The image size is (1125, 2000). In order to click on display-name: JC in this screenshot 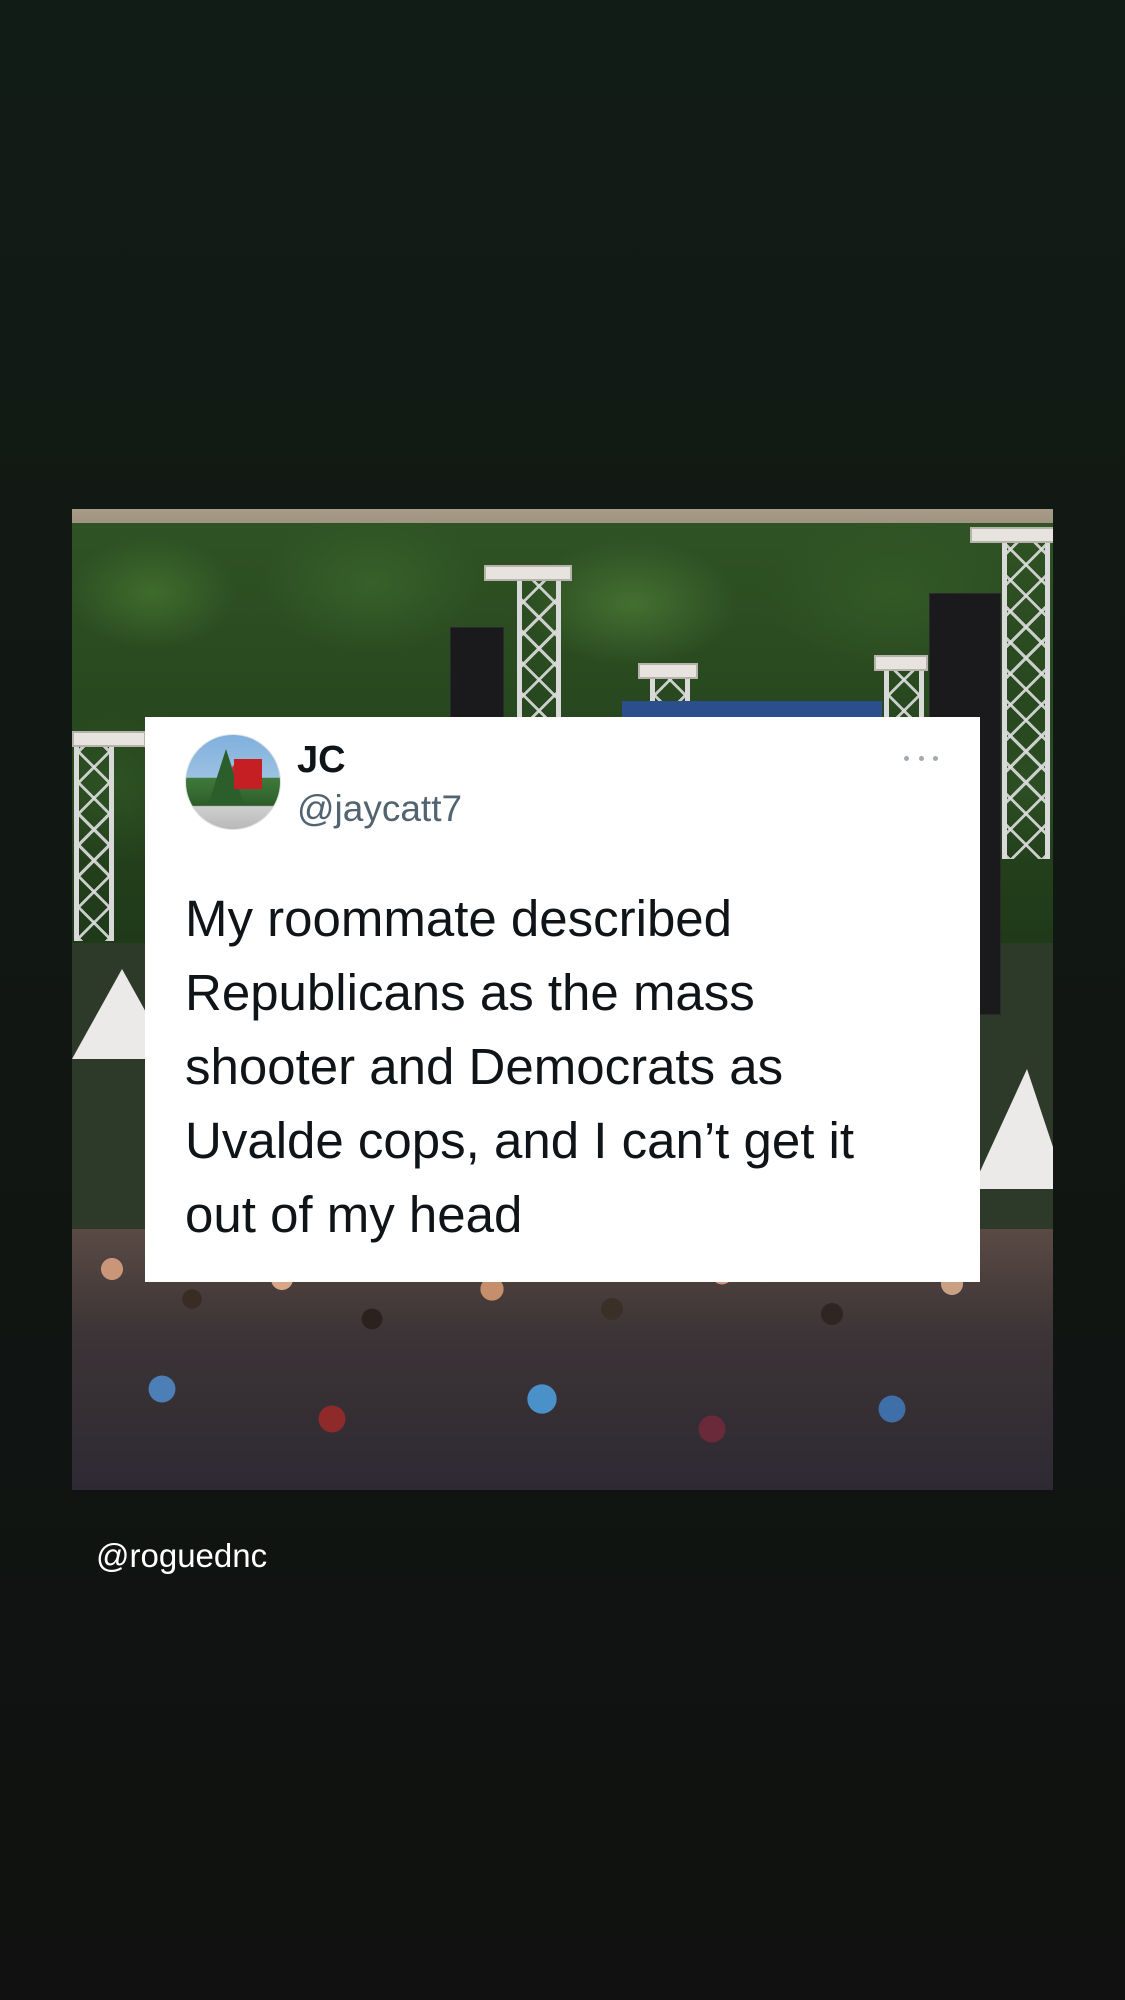, I will do `click(321, 760)`.